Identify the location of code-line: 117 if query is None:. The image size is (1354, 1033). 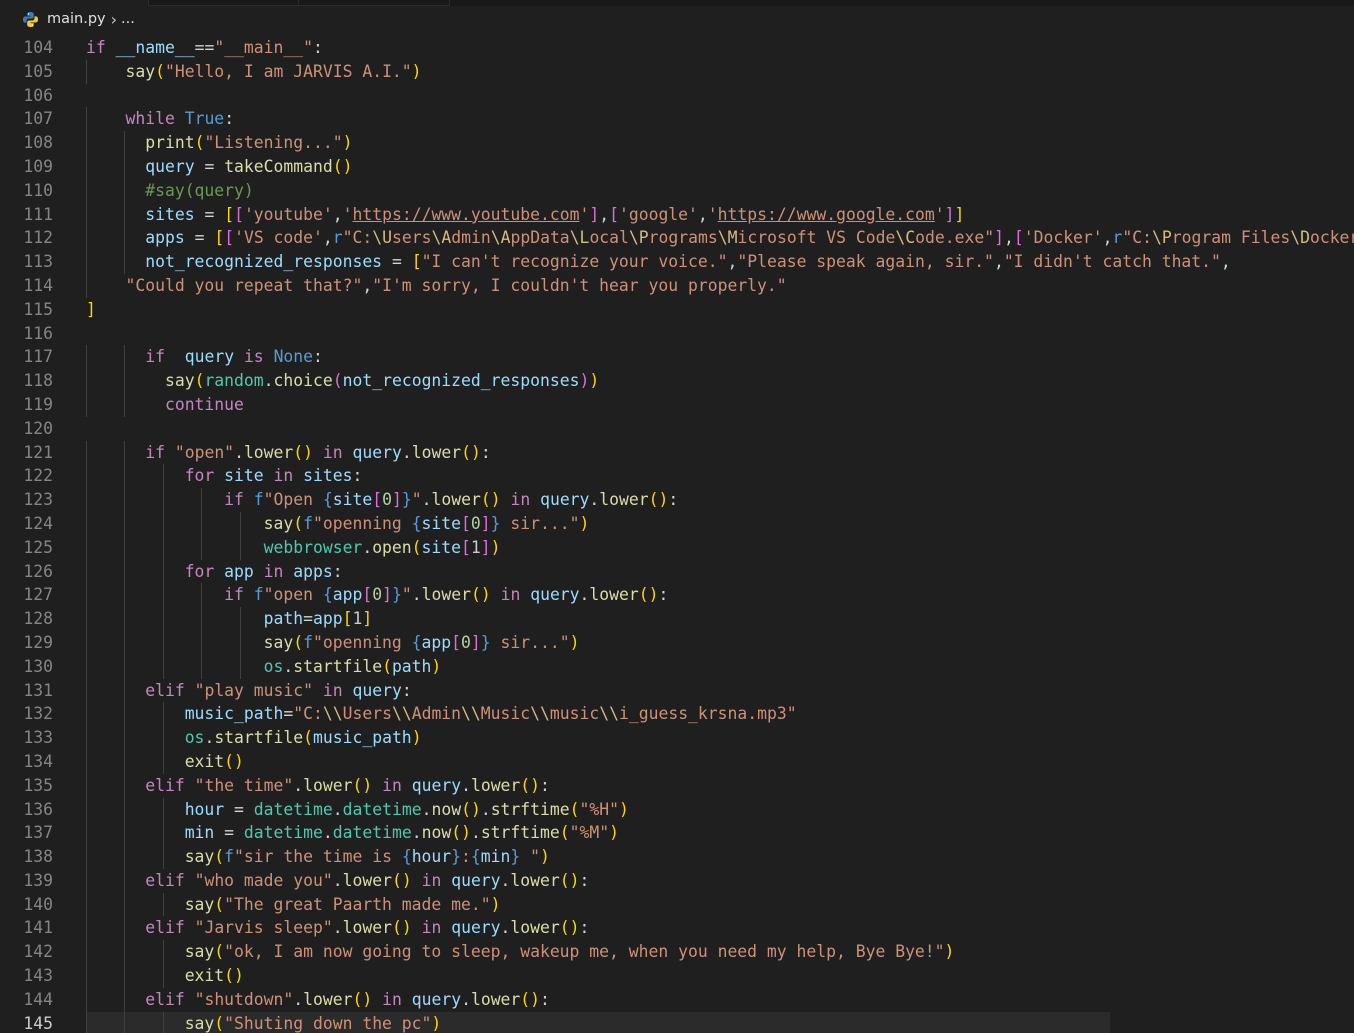
(677, 357).